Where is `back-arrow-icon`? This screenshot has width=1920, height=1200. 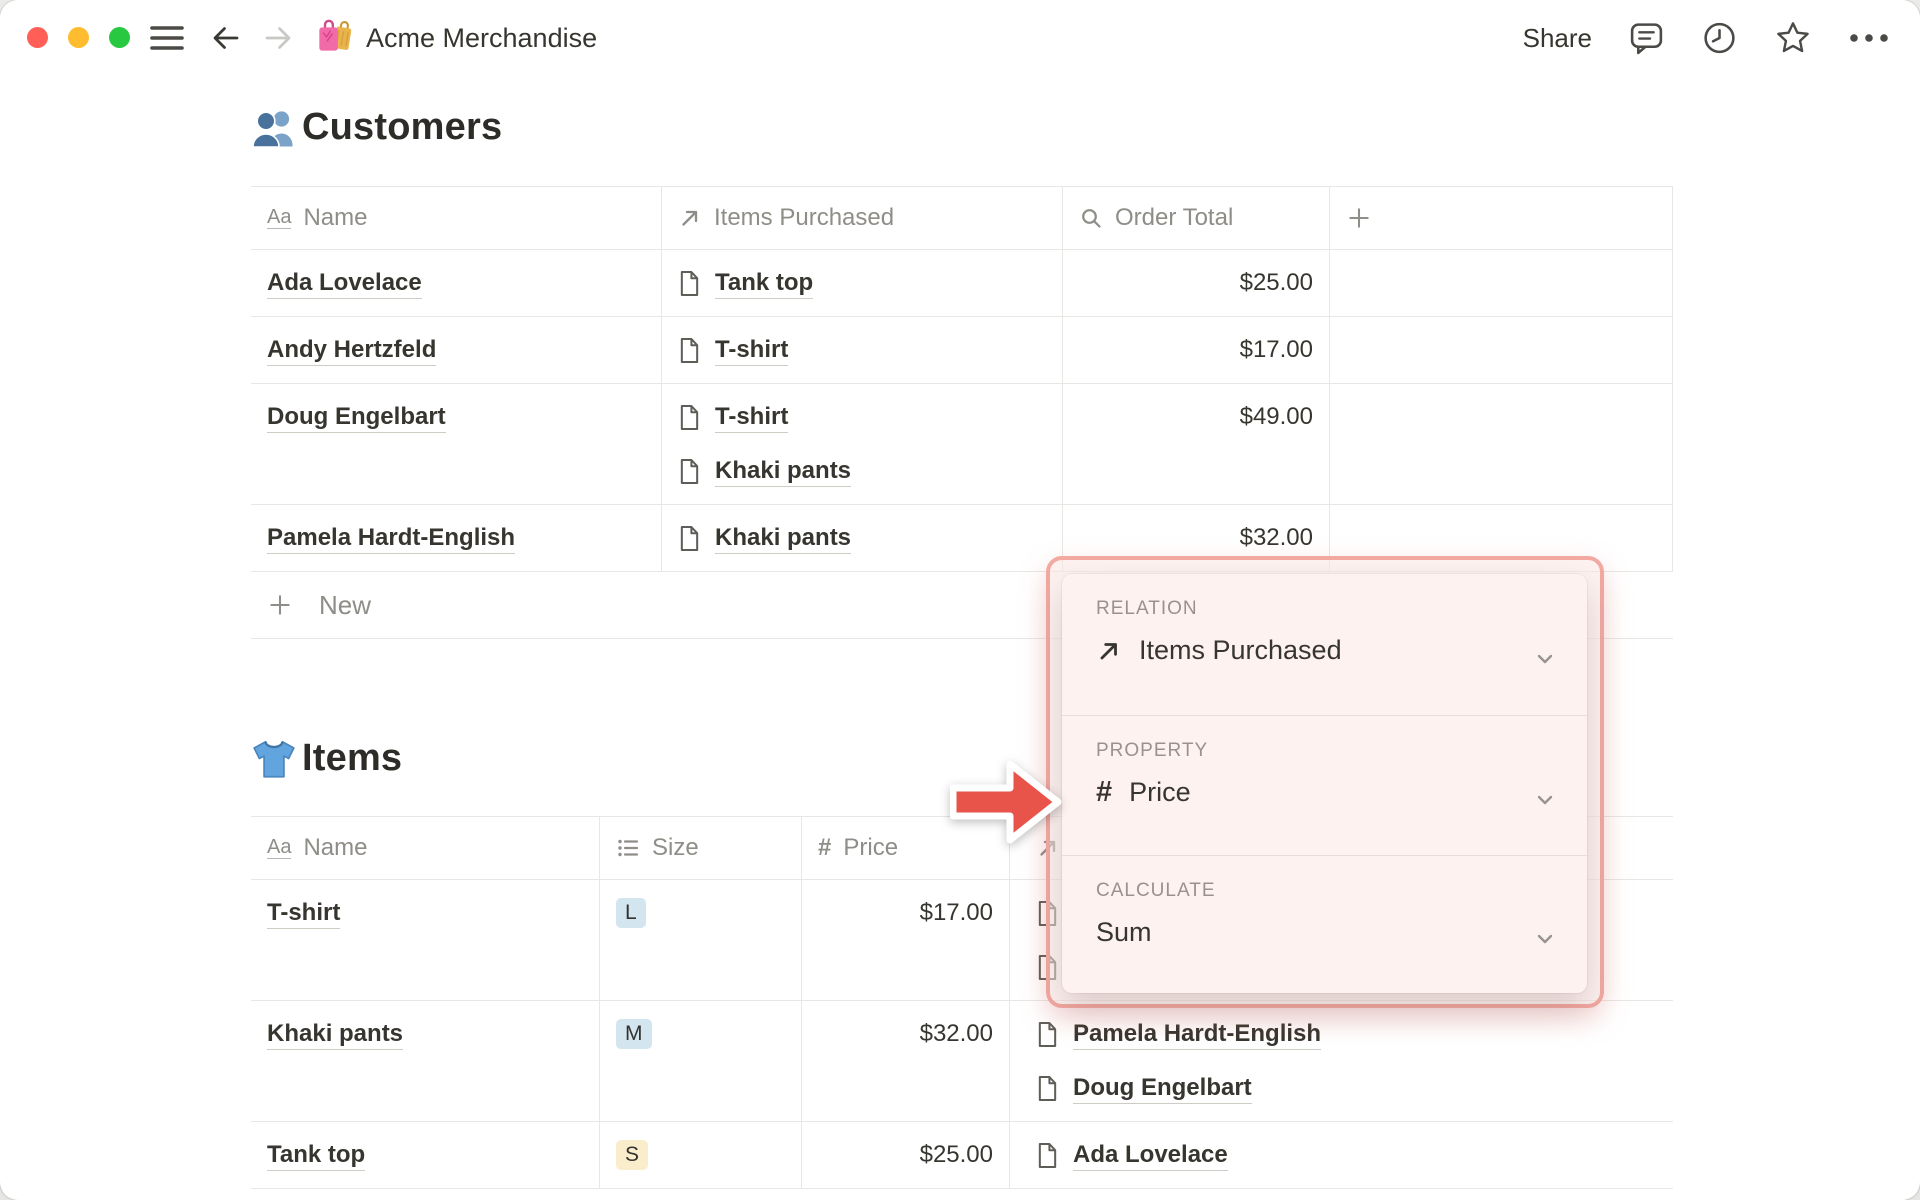
back-arrow-icon is located at coordinates (226, 38).